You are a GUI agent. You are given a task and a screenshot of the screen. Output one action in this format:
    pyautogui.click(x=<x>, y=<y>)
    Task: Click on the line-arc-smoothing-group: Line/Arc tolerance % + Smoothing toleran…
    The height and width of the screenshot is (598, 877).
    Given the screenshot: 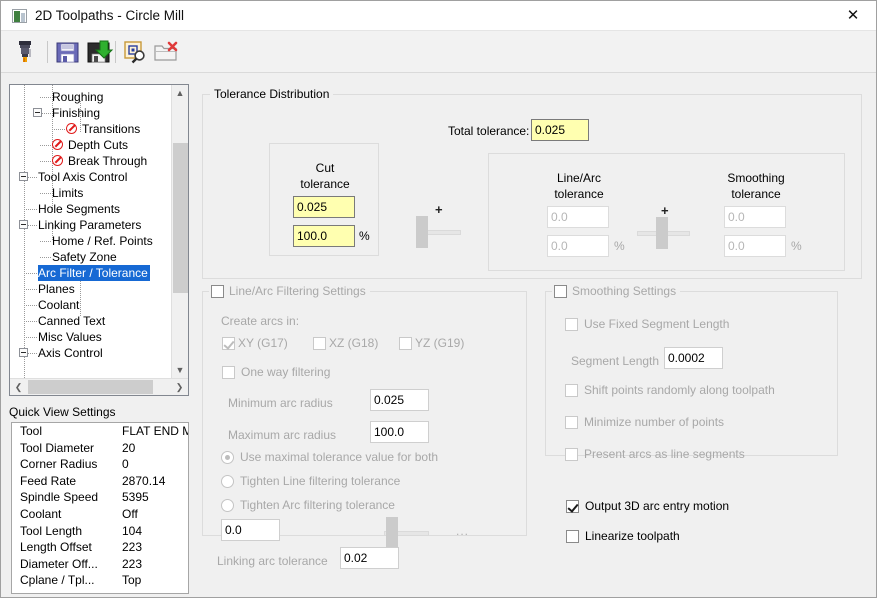 What is the action you would take?
    pyautogui.click(x=666, y=212)
    